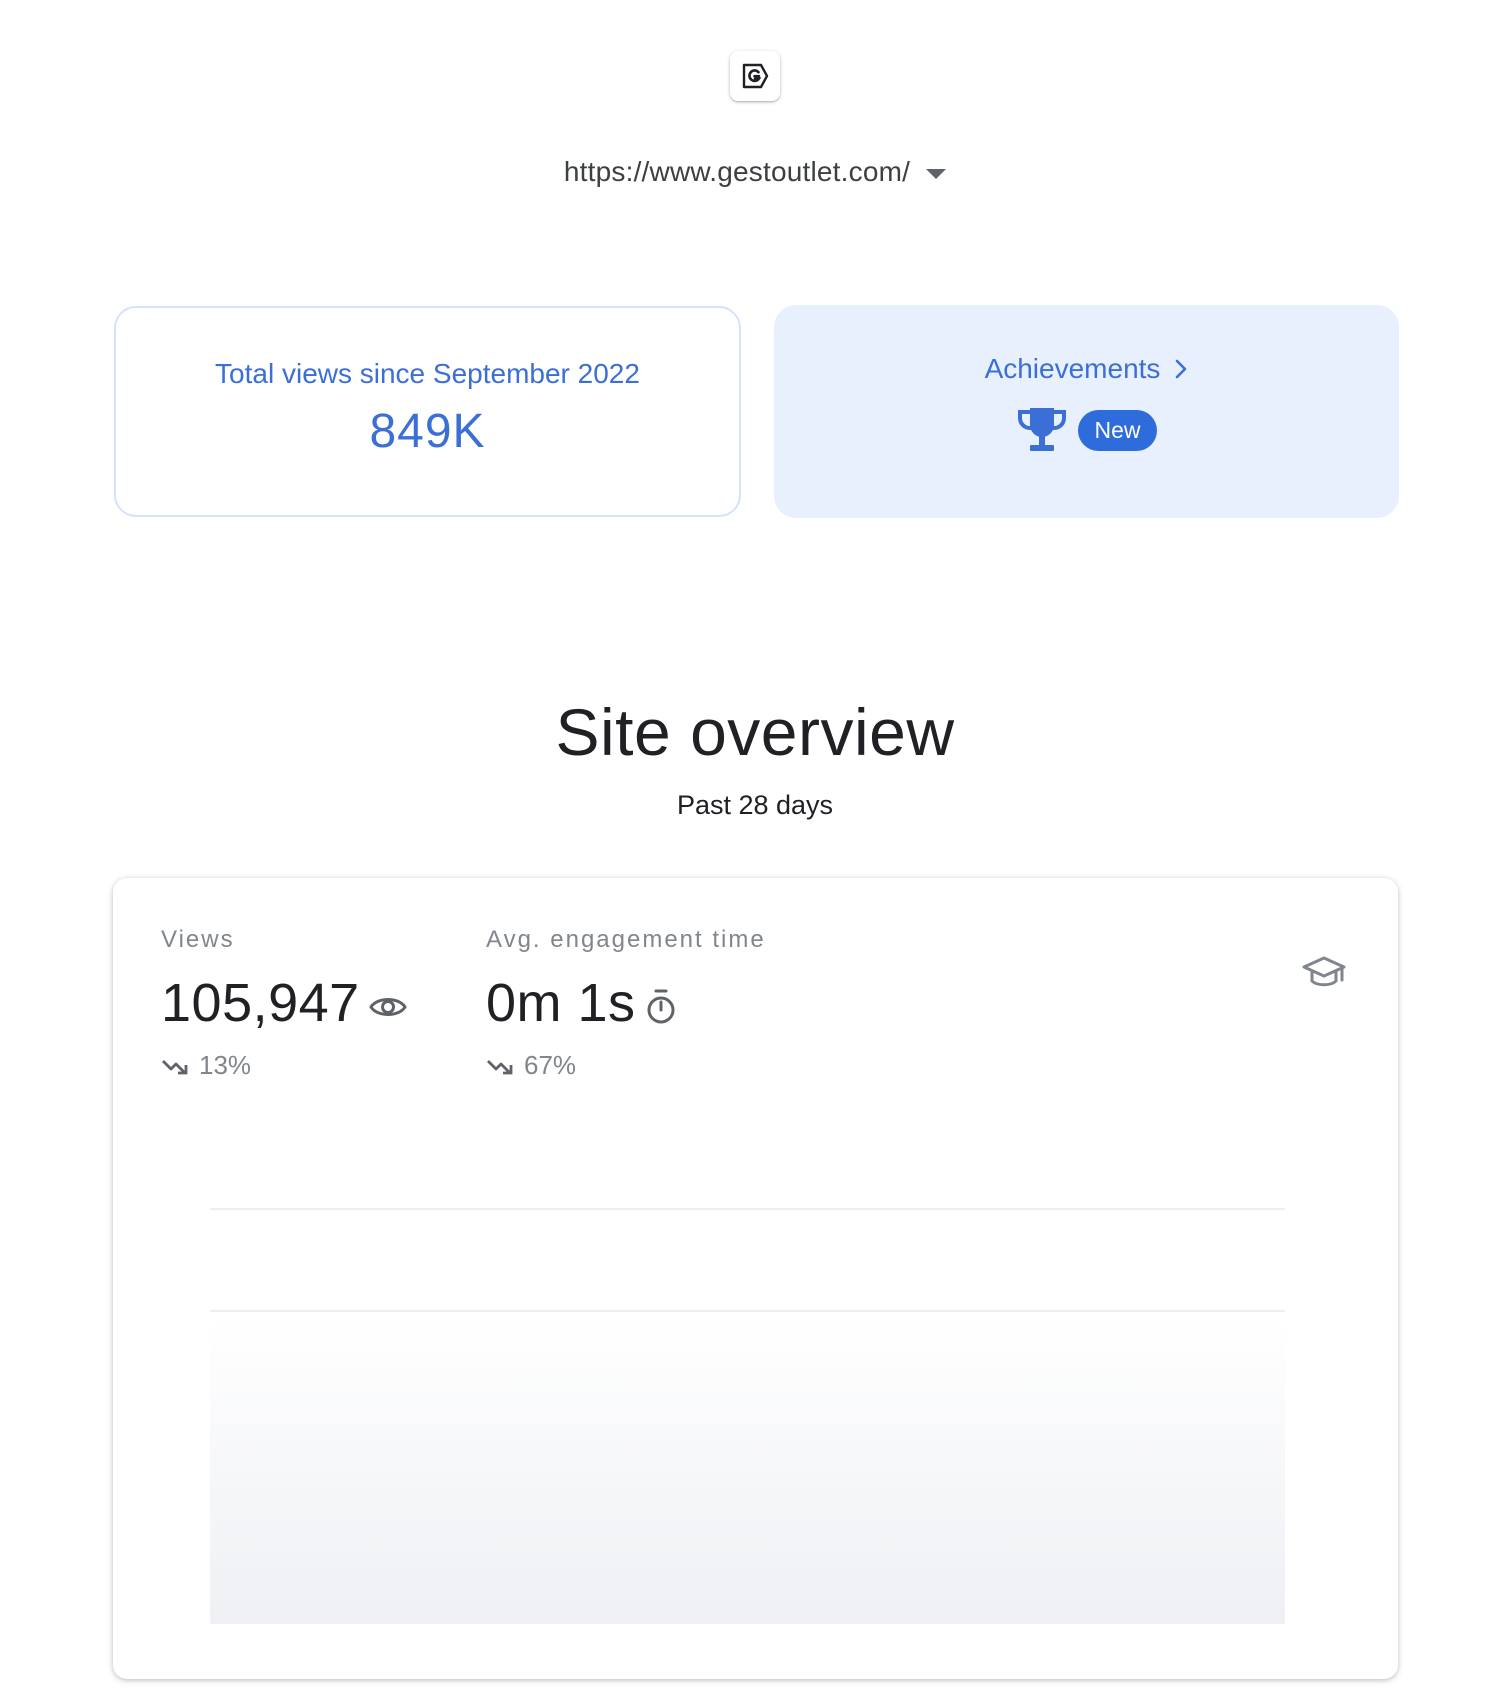 This screenshot has height=1696, width=1510. Describe the element at coordinates (198, 939) in the screenshot. I see `views-label: Views` at that location.